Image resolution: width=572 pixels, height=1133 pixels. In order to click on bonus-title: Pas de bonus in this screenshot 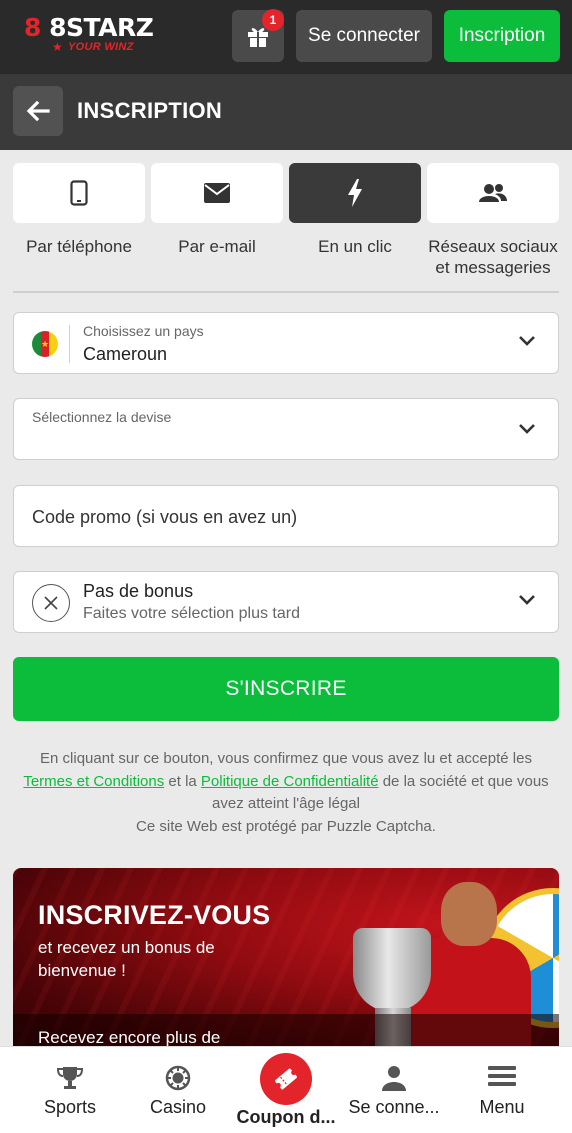, I will do `click(138, 591)`.